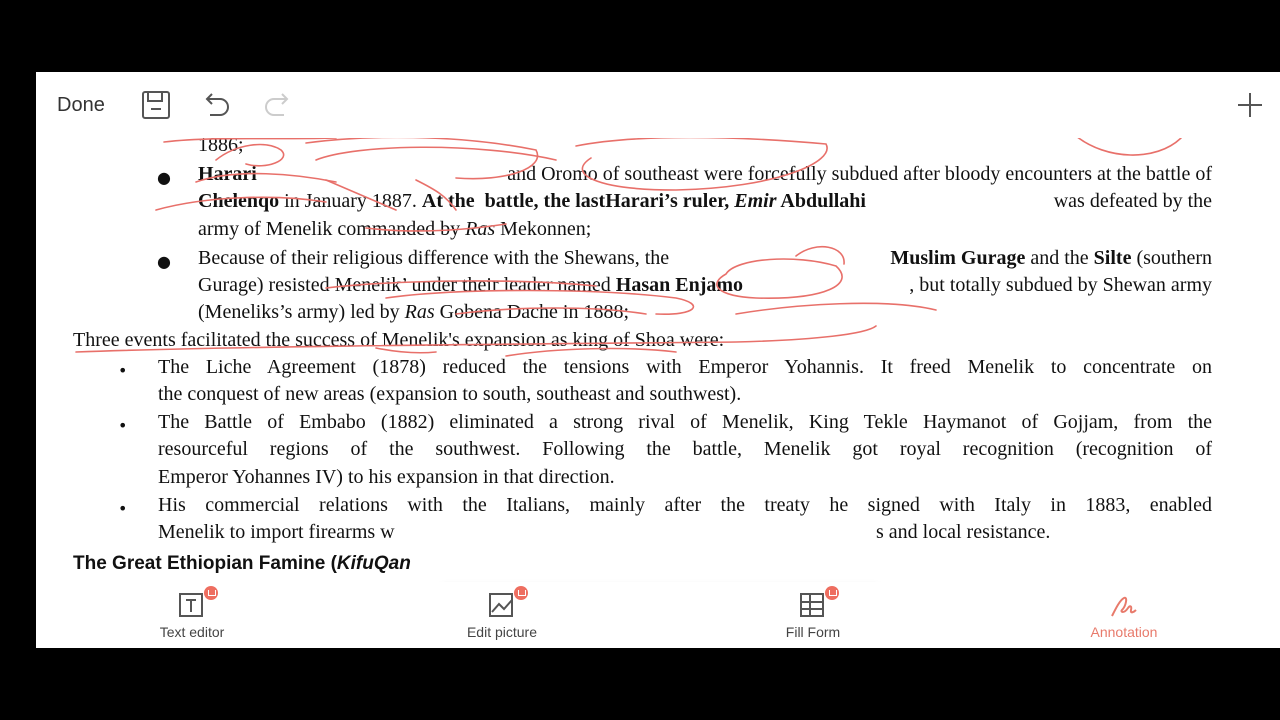  Describe the element at coordinates (501, 605) in the screenshot. I see `edit-picture-icon` at that location.